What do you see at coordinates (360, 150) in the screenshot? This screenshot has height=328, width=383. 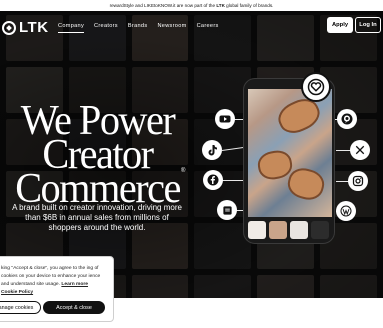 I see `x-icon` at bounding box center [360, 150].